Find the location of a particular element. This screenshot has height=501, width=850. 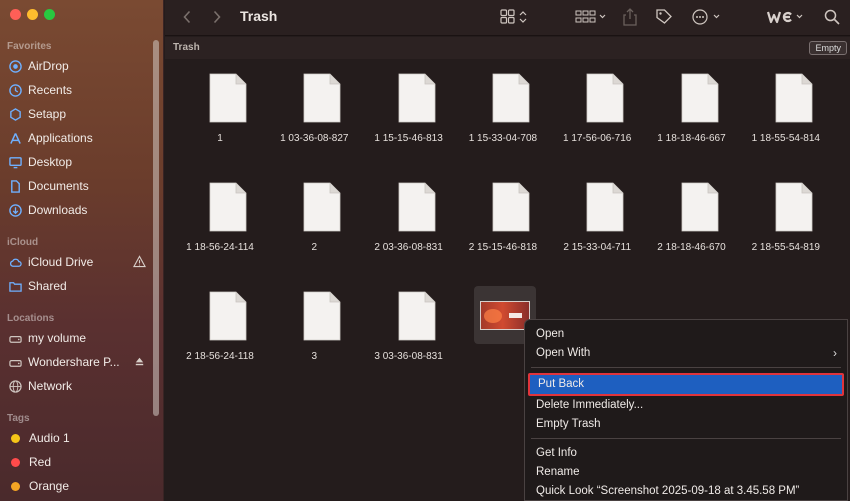

back-button is located at coordinates (187, 17).